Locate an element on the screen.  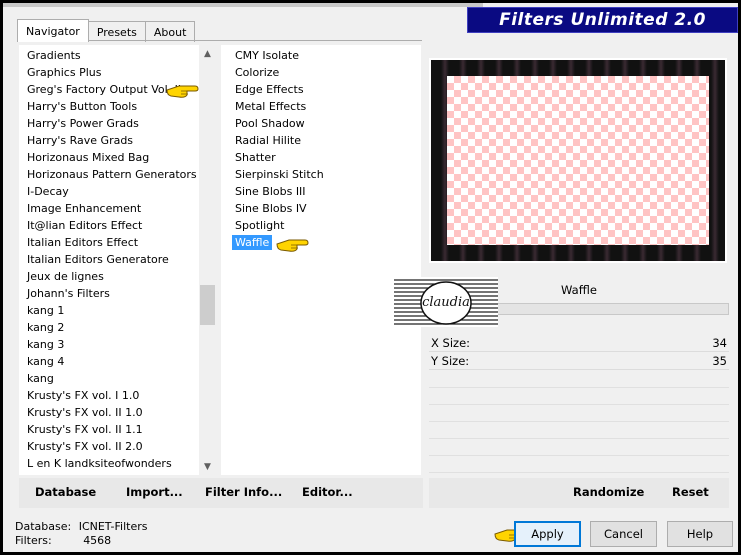
filter-item-label: CMY Isolate is located at coordinates (267, 55).